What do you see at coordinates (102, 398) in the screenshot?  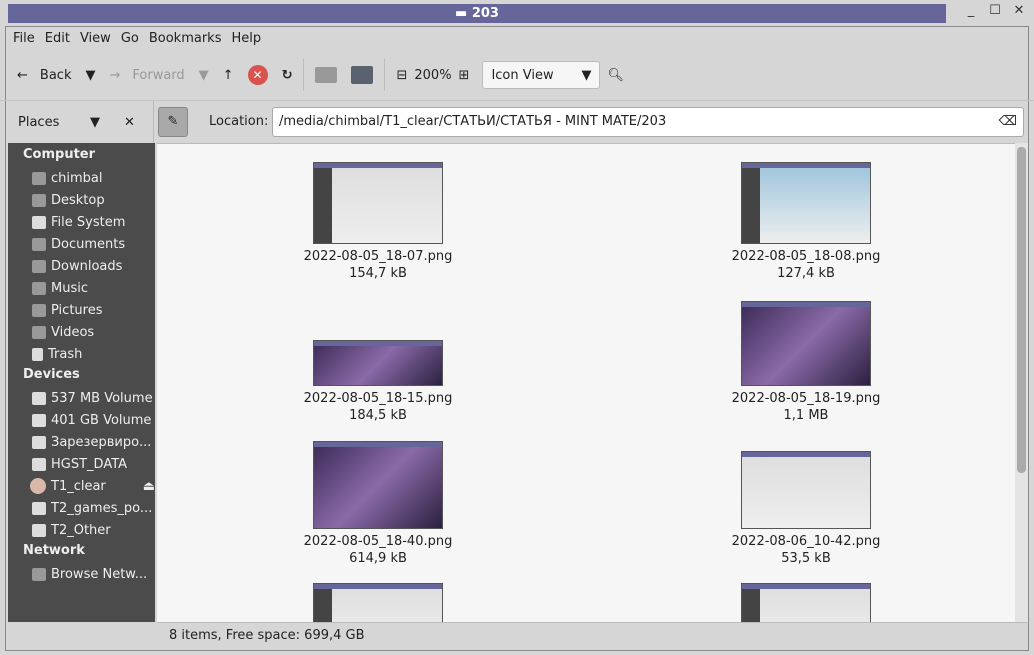 I see `label: 537 MB Volume` at bounding box center [102, 398].